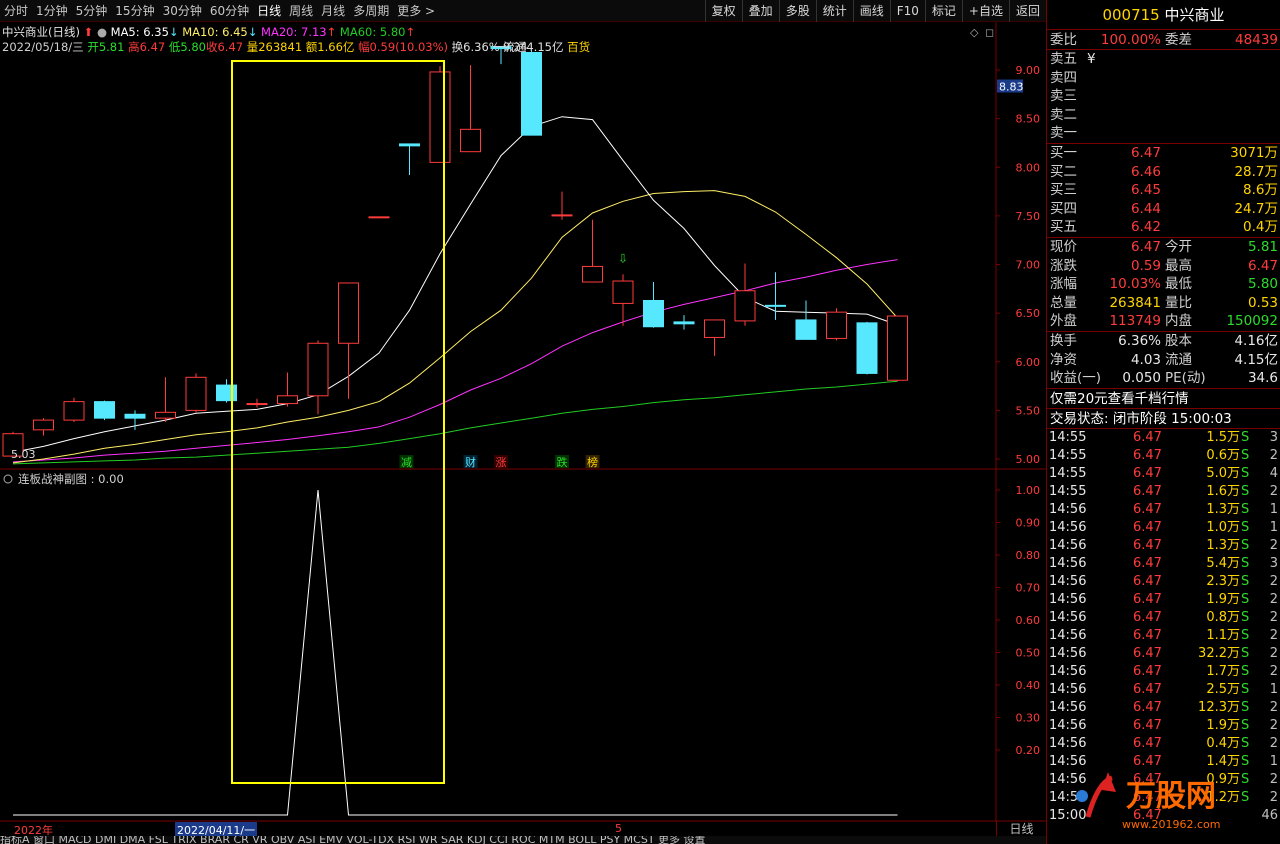  What do you see at coordinates (834, 11) in the screenshot?
I see `toolbar-button: 统计` at bounding box center [834, 11].